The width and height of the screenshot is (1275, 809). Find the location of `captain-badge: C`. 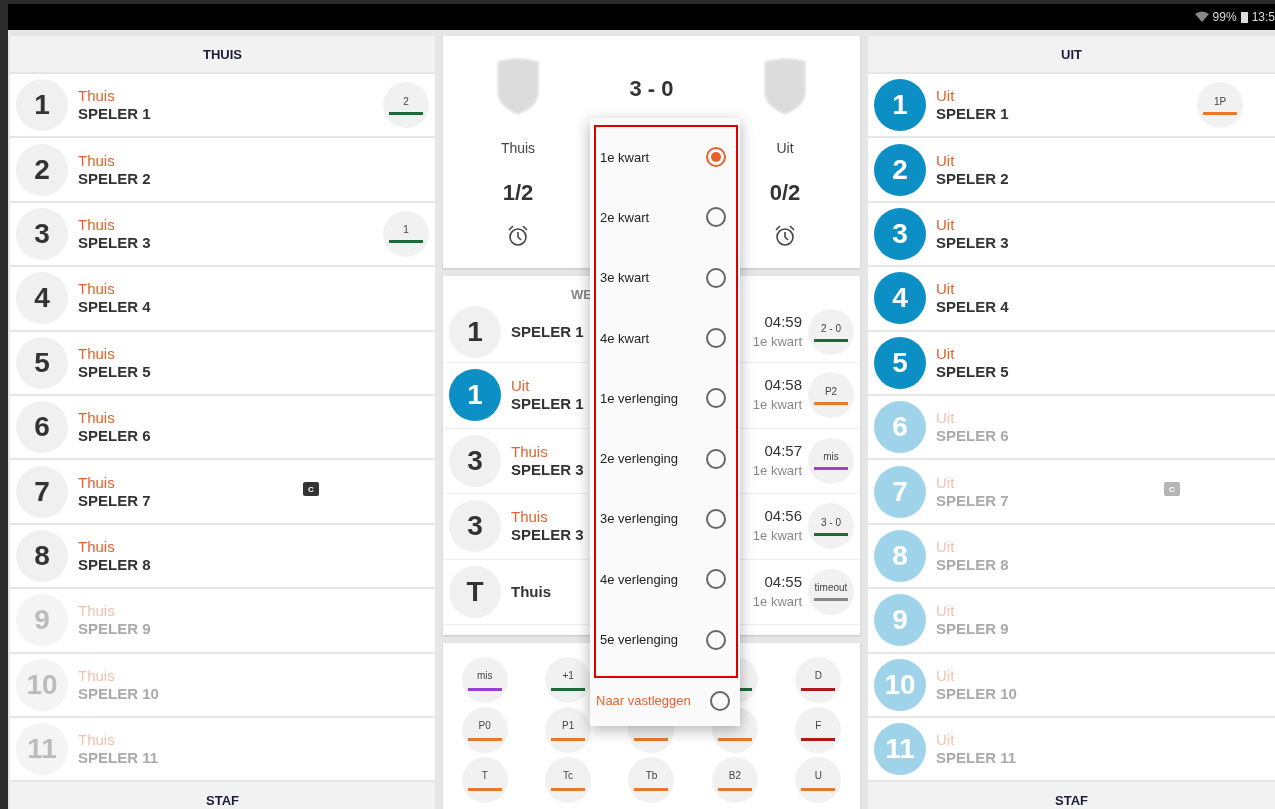

captain-badge: C is located at coordinates (1172, 489).